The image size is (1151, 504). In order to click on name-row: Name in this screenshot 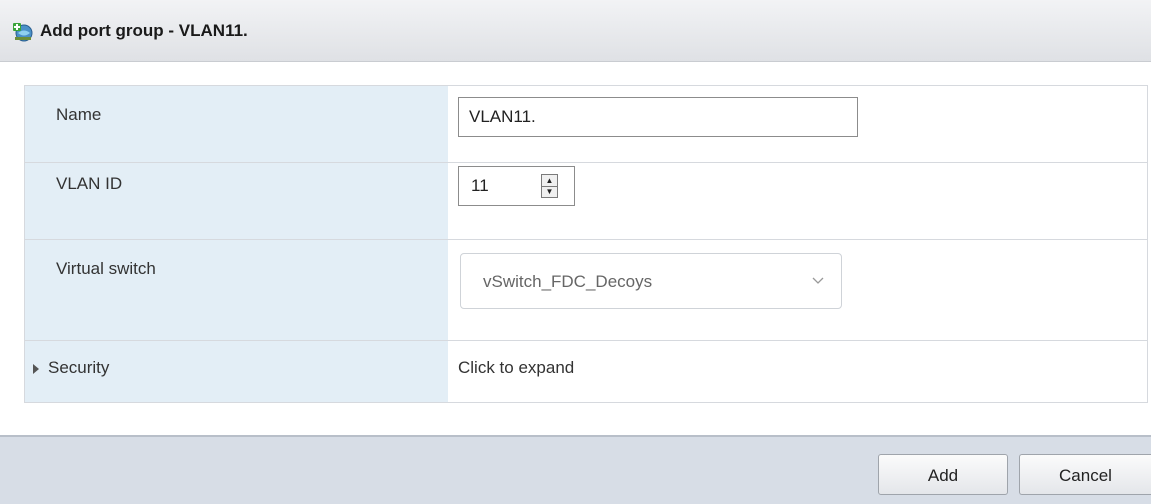, I will do `click(586, 124)`.